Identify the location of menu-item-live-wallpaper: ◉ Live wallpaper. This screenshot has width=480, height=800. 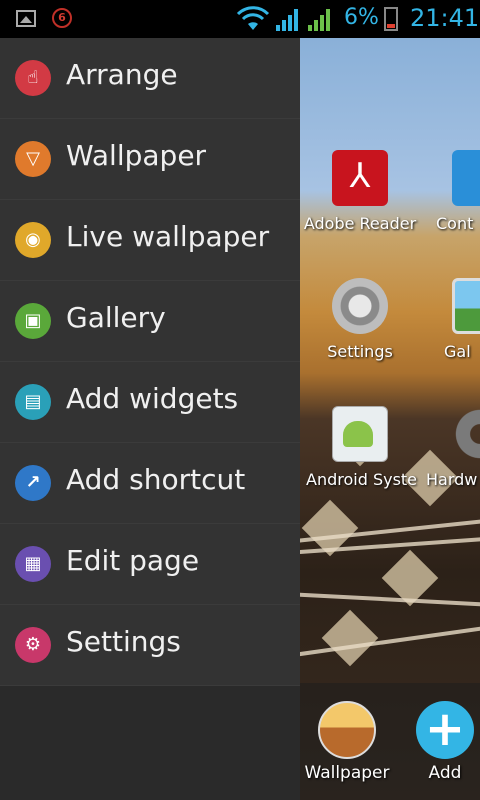
(150, 240).